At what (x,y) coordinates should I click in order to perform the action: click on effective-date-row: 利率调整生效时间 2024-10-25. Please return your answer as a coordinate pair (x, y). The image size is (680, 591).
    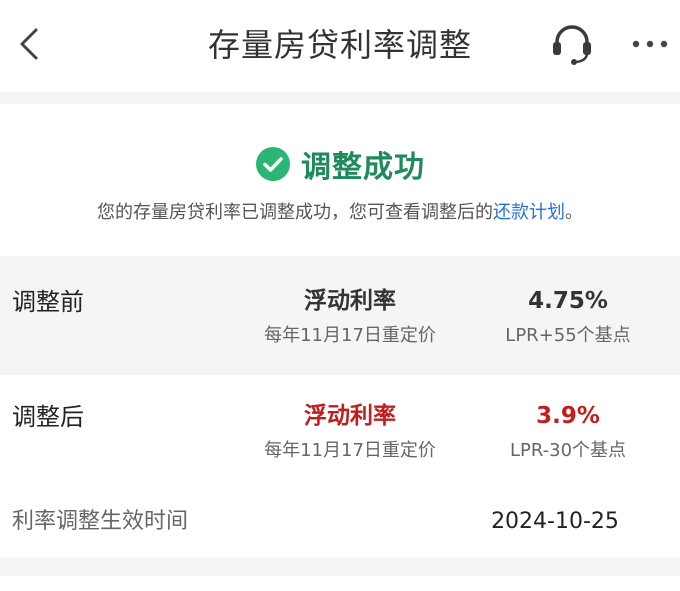
    Looking at the image, I should click on (340, 524).